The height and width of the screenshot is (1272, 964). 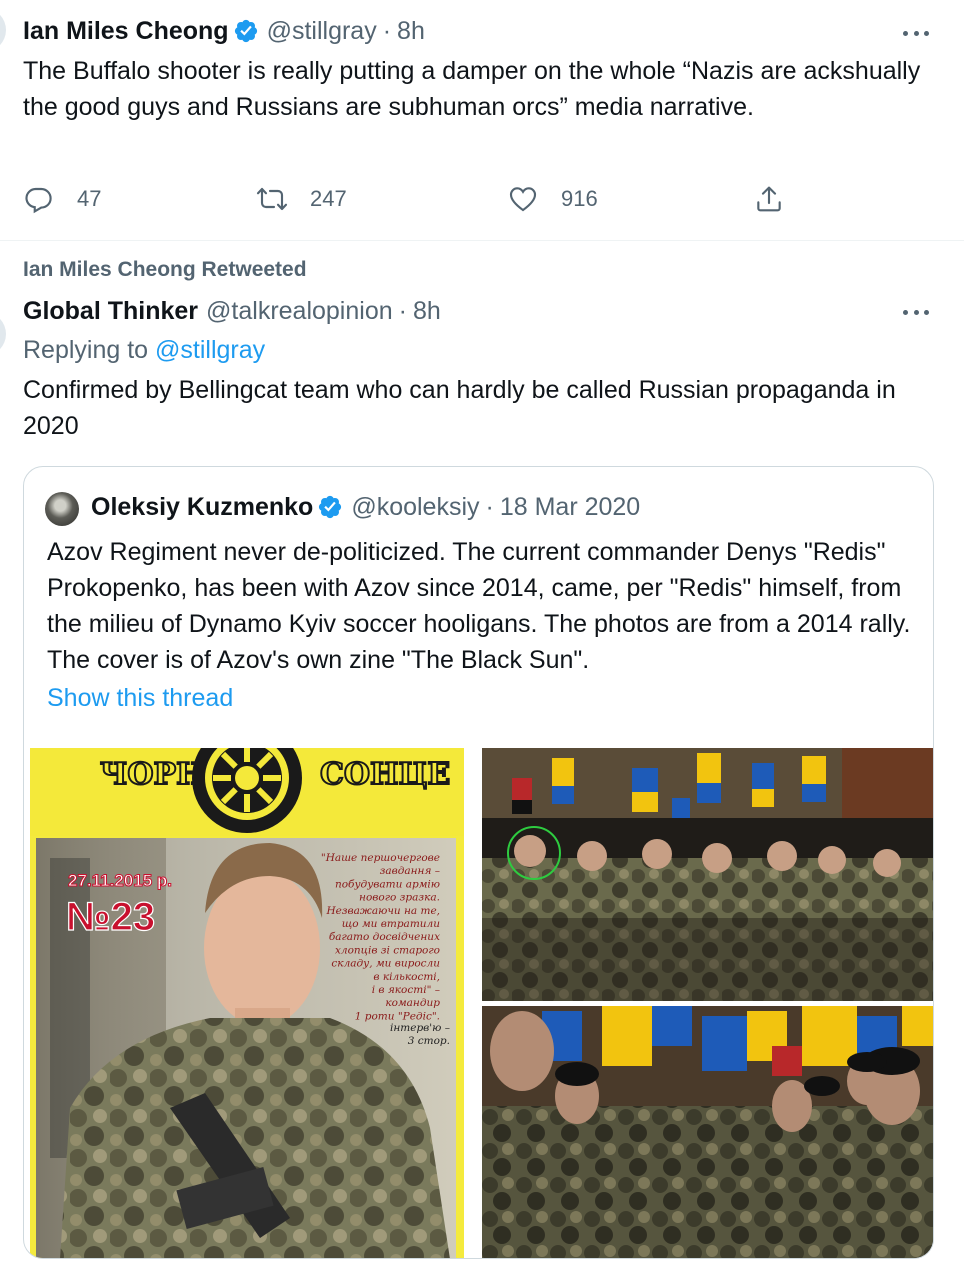 What do you see at coordinates (523, 199) in the screenshot?
I see `like-icon` at bounding box center [523, 199].